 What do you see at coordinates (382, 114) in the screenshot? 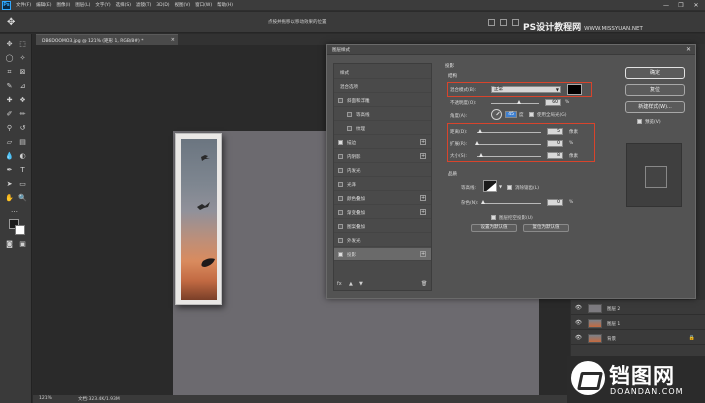
I see `style-item-contour: 等高线` at bounding box center [382, 114].